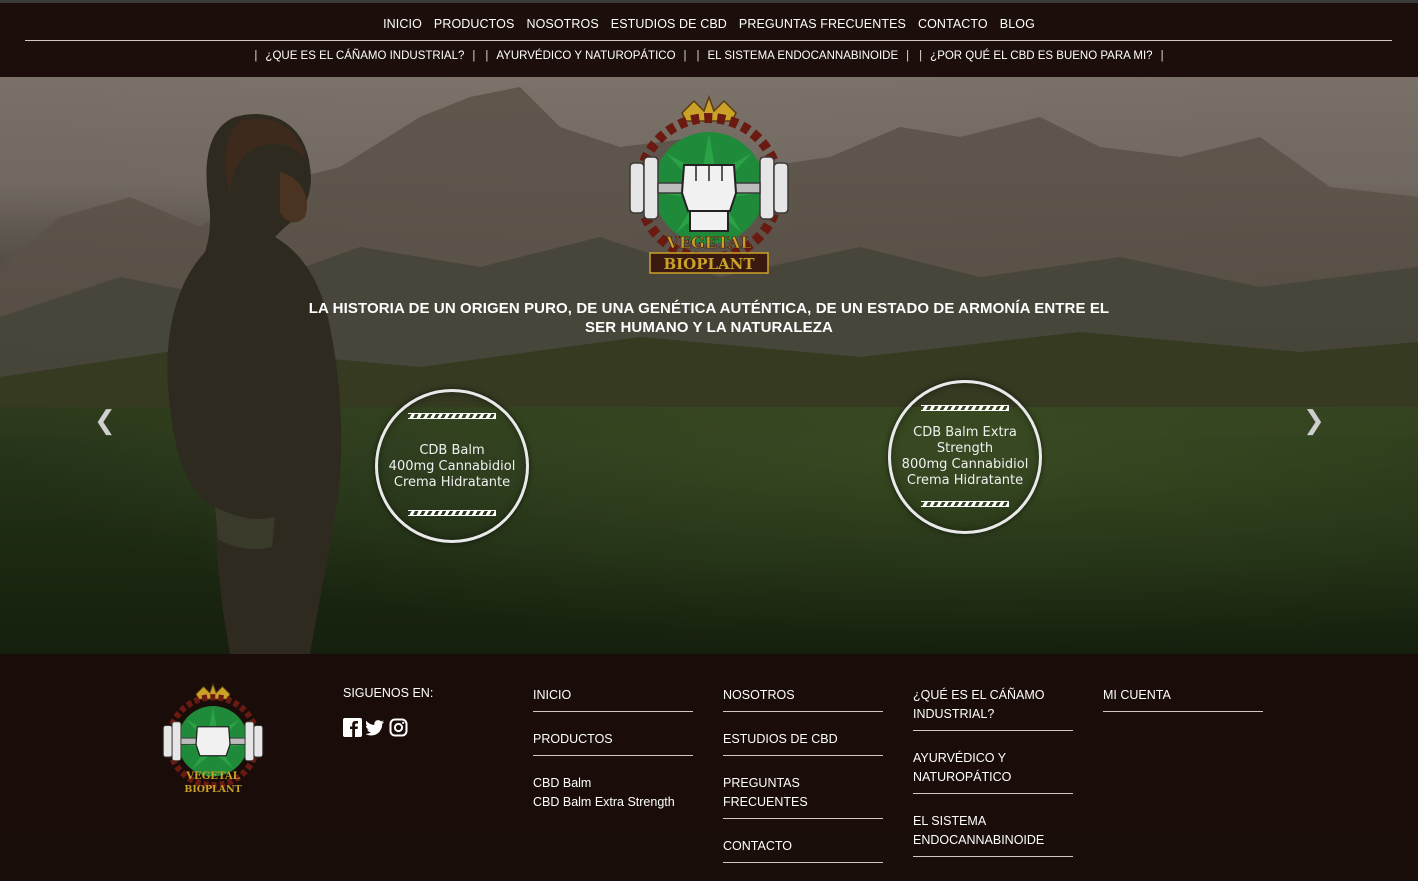 Image resolution: width=1418 pixels, height=881 pixels. I want to click on subnav-label: ¿POR QUÉ EL CBD ES BUENO PARA MI?, so click(1041, 56).